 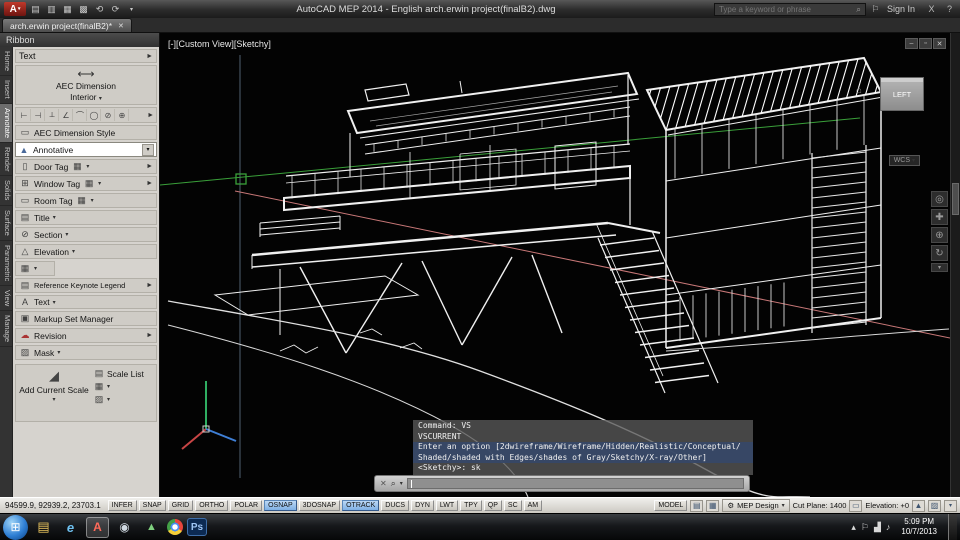 I want to click on ribbon-tab: View, so click(x=6, y=299).